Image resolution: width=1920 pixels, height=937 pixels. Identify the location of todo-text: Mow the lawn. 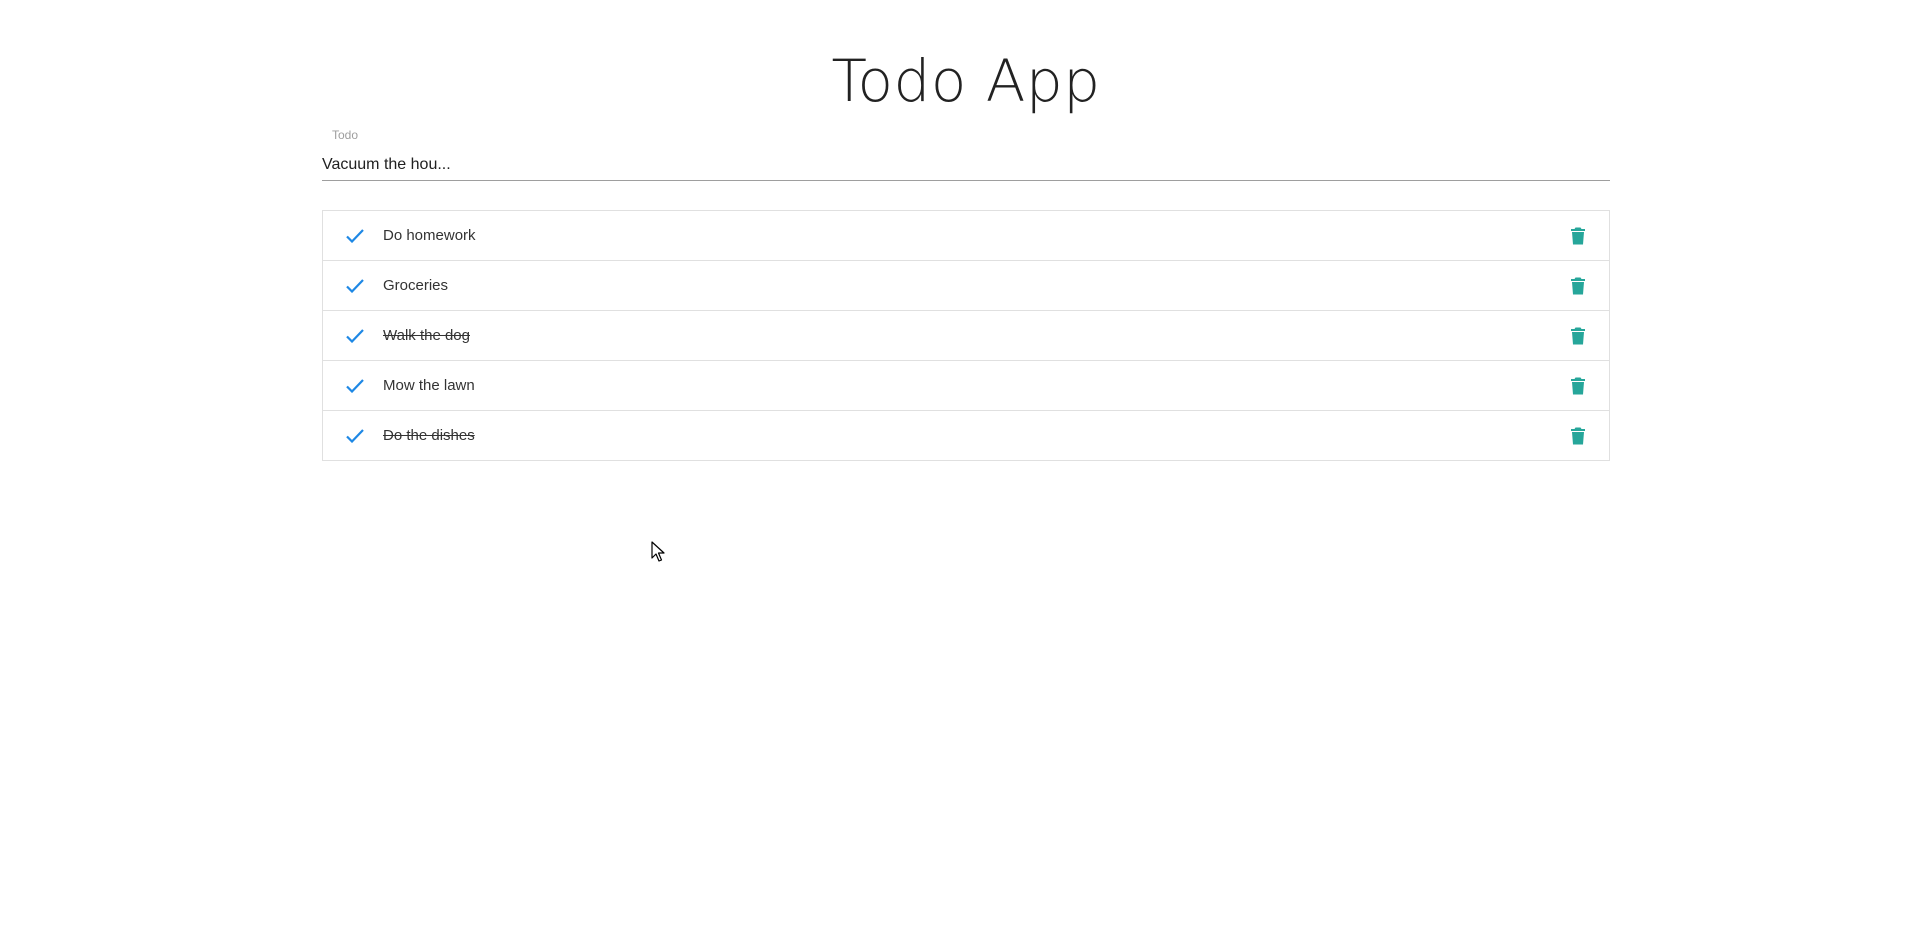
(429, 385).